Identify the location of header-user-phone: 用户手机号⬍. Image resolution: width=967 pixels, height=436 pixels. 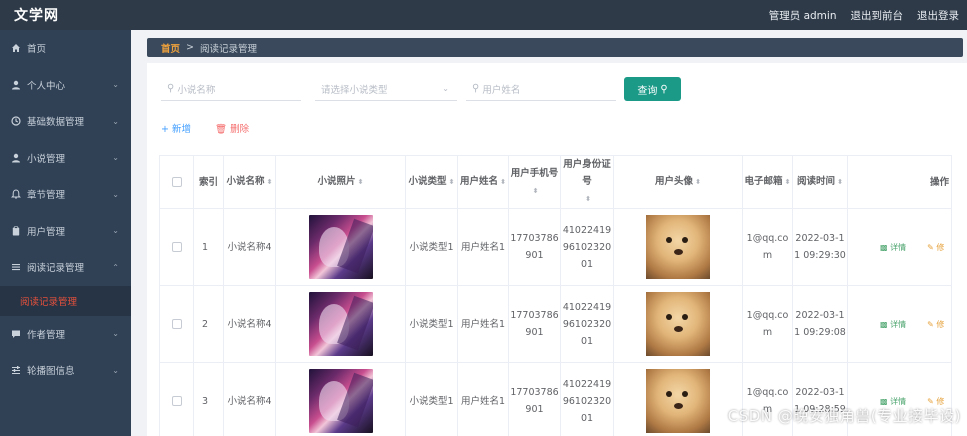
(534, 182).